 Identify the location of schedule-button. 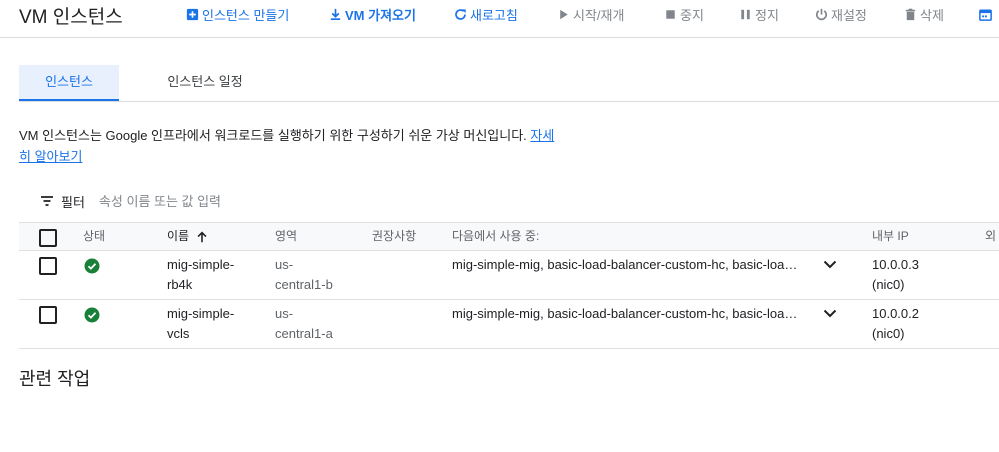
(986, 14).